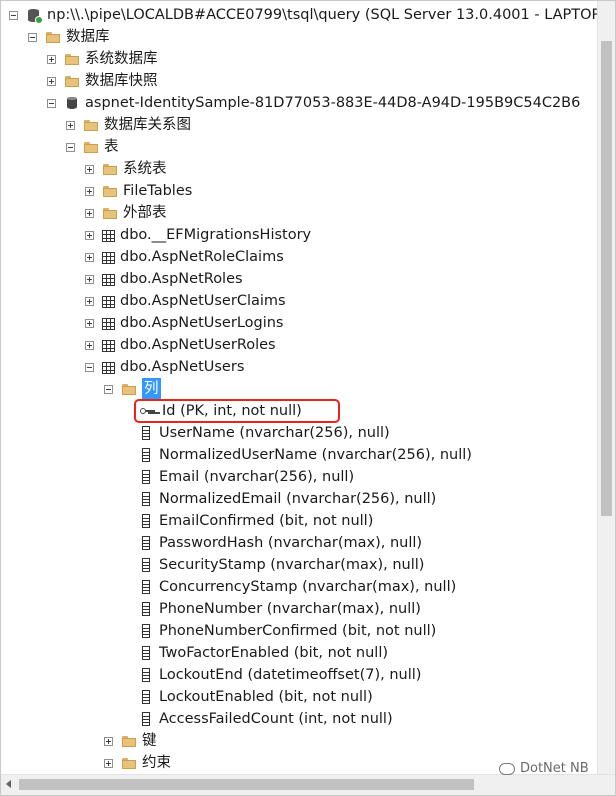  I want to click on column-node: EmailConfirmed (bit, not null), so click(255, 521).